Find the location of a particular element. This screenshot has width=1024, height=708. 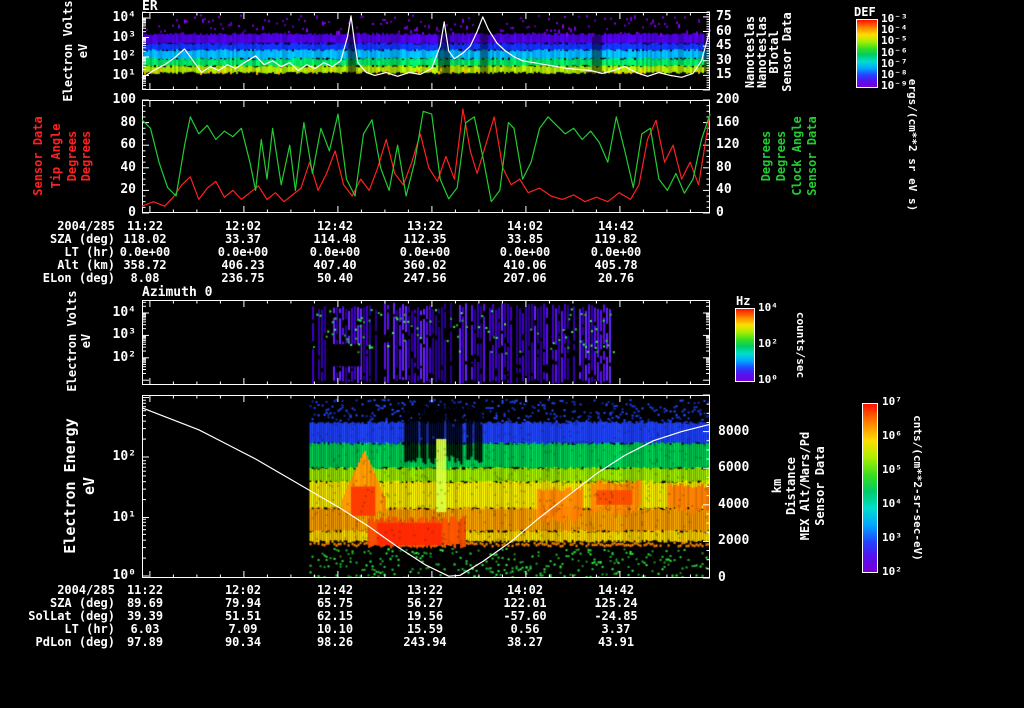

p1-ytick: 10³ is located at coordinates (124, 37).